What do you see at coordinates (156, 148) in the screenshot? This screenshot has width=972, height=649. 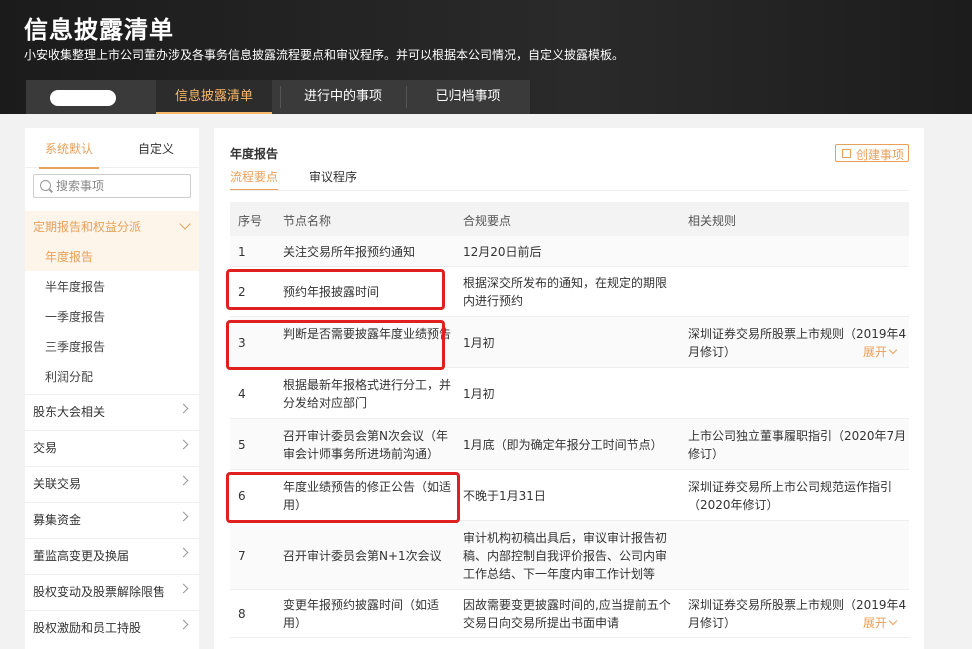 I see `tab-custom: 自定义` at bounding box center [156, 148].